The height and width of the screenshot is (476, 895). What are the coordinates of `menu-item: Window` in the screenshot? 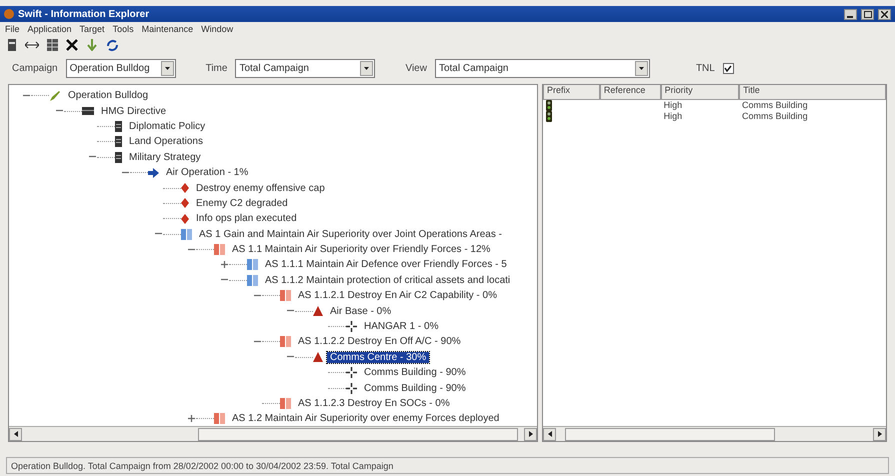 It's located at (217, 29).